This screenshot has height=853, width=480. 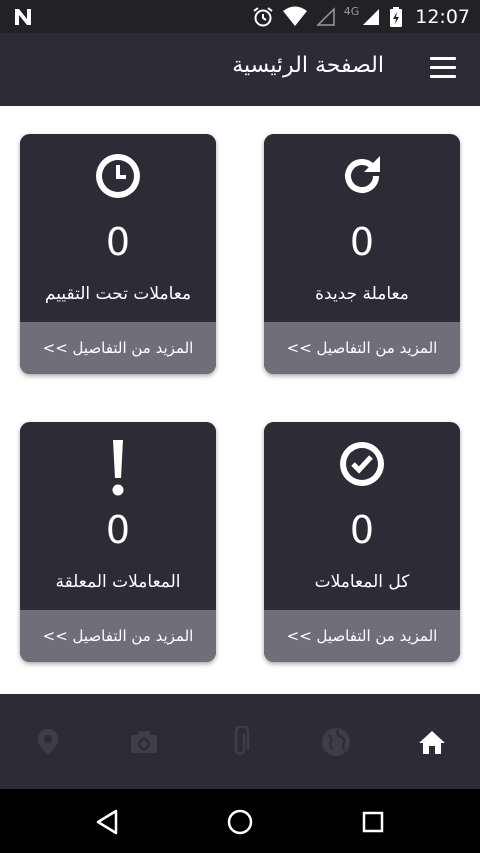 I want to click on status-bar: 4G 12:07, so click(x=240, y=16).